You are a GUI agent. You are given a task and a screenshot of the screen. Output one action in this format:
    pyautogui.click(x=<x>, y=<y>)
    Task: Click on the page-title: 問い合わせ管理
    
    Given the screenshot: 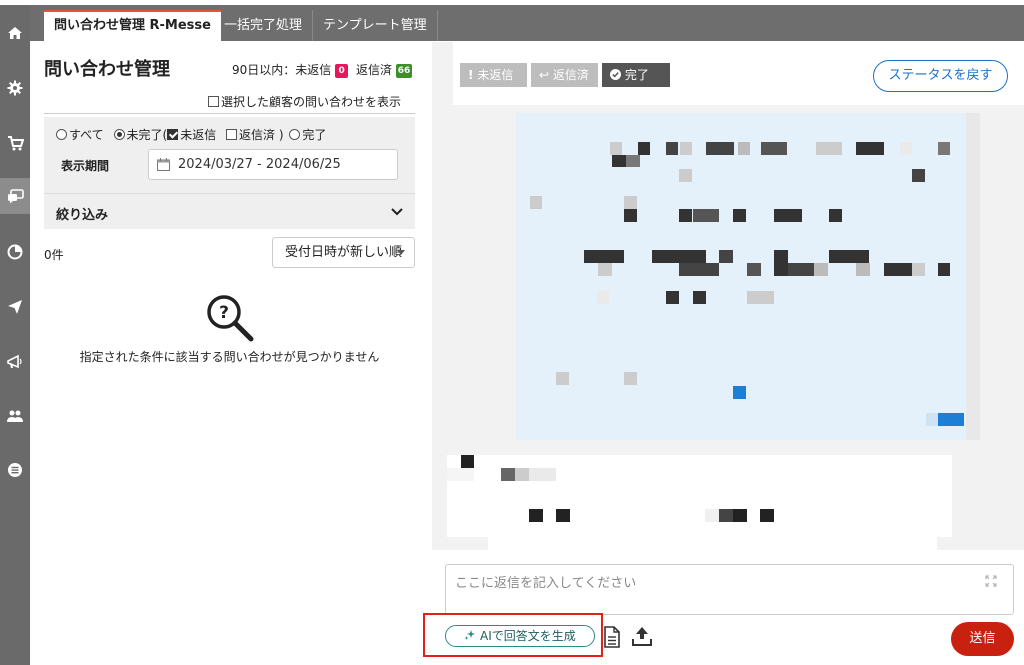 What is the action you would take?
    pyautogui.click(x=107, y=69)
    